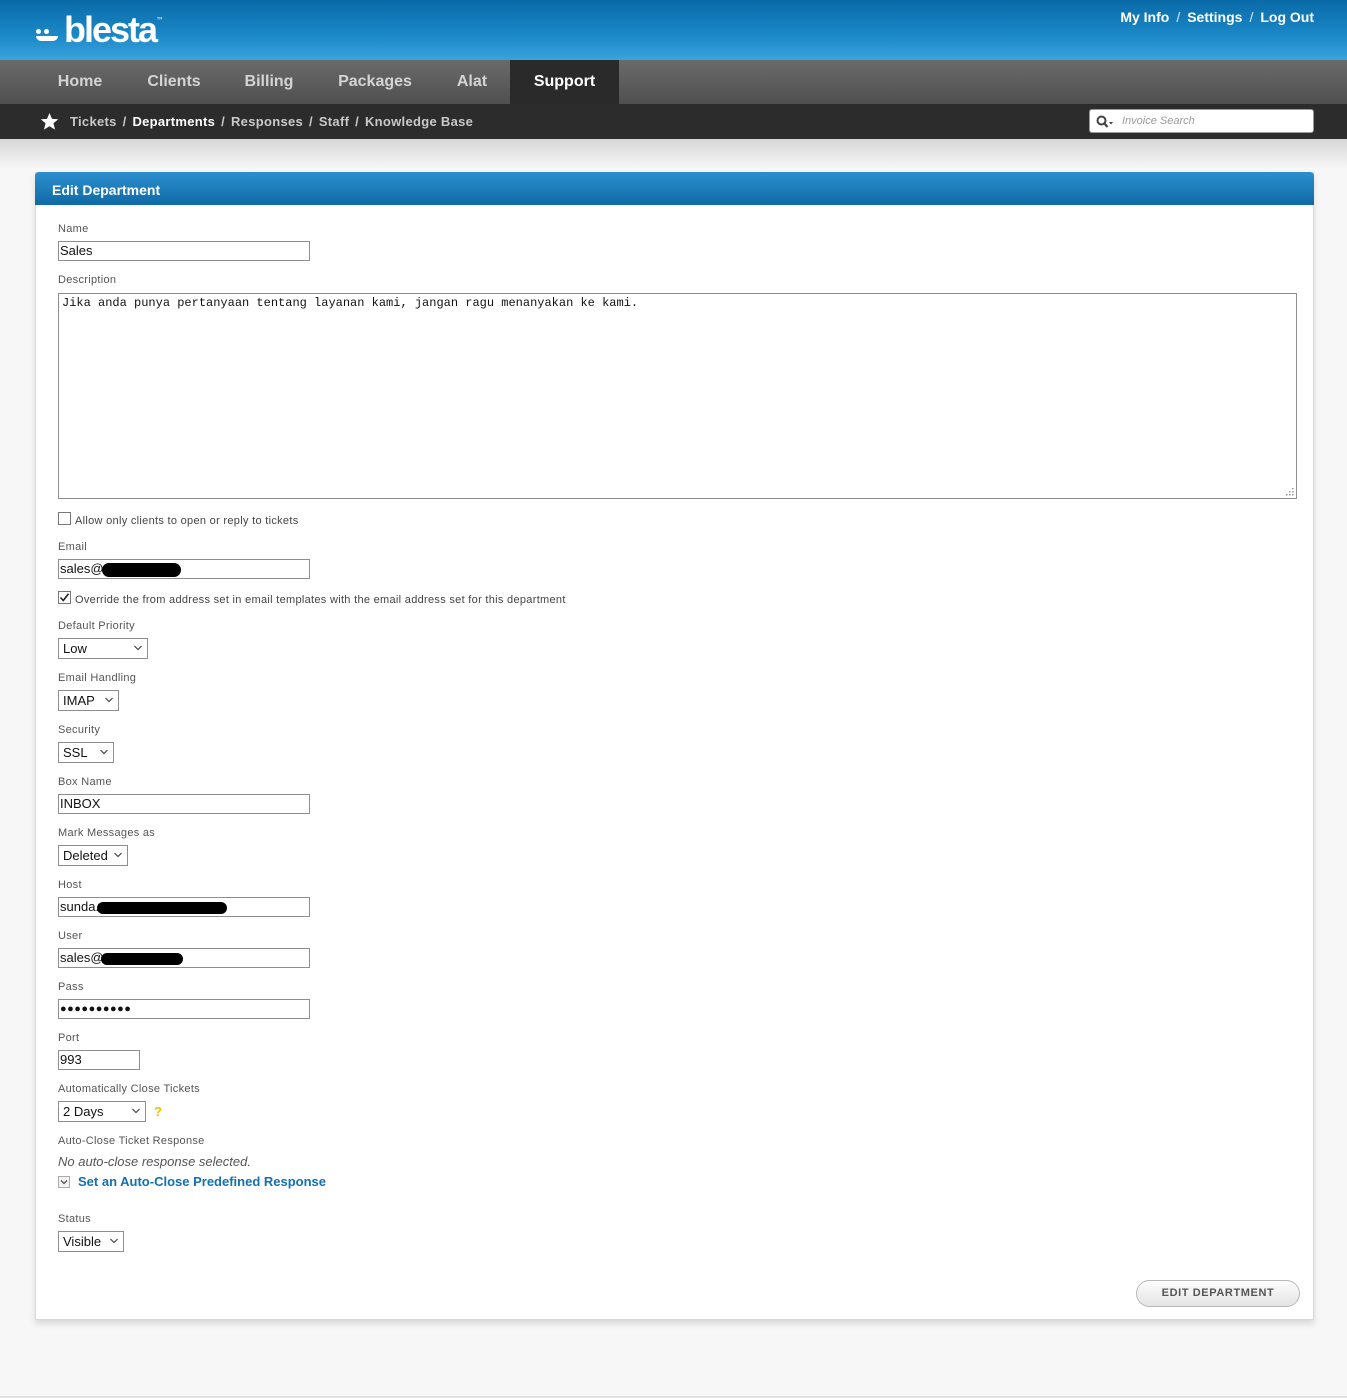 The width and height of the screenshot is (1347, 1398). I want to click on mark-messages-select: Deleted, so click(93, 855).